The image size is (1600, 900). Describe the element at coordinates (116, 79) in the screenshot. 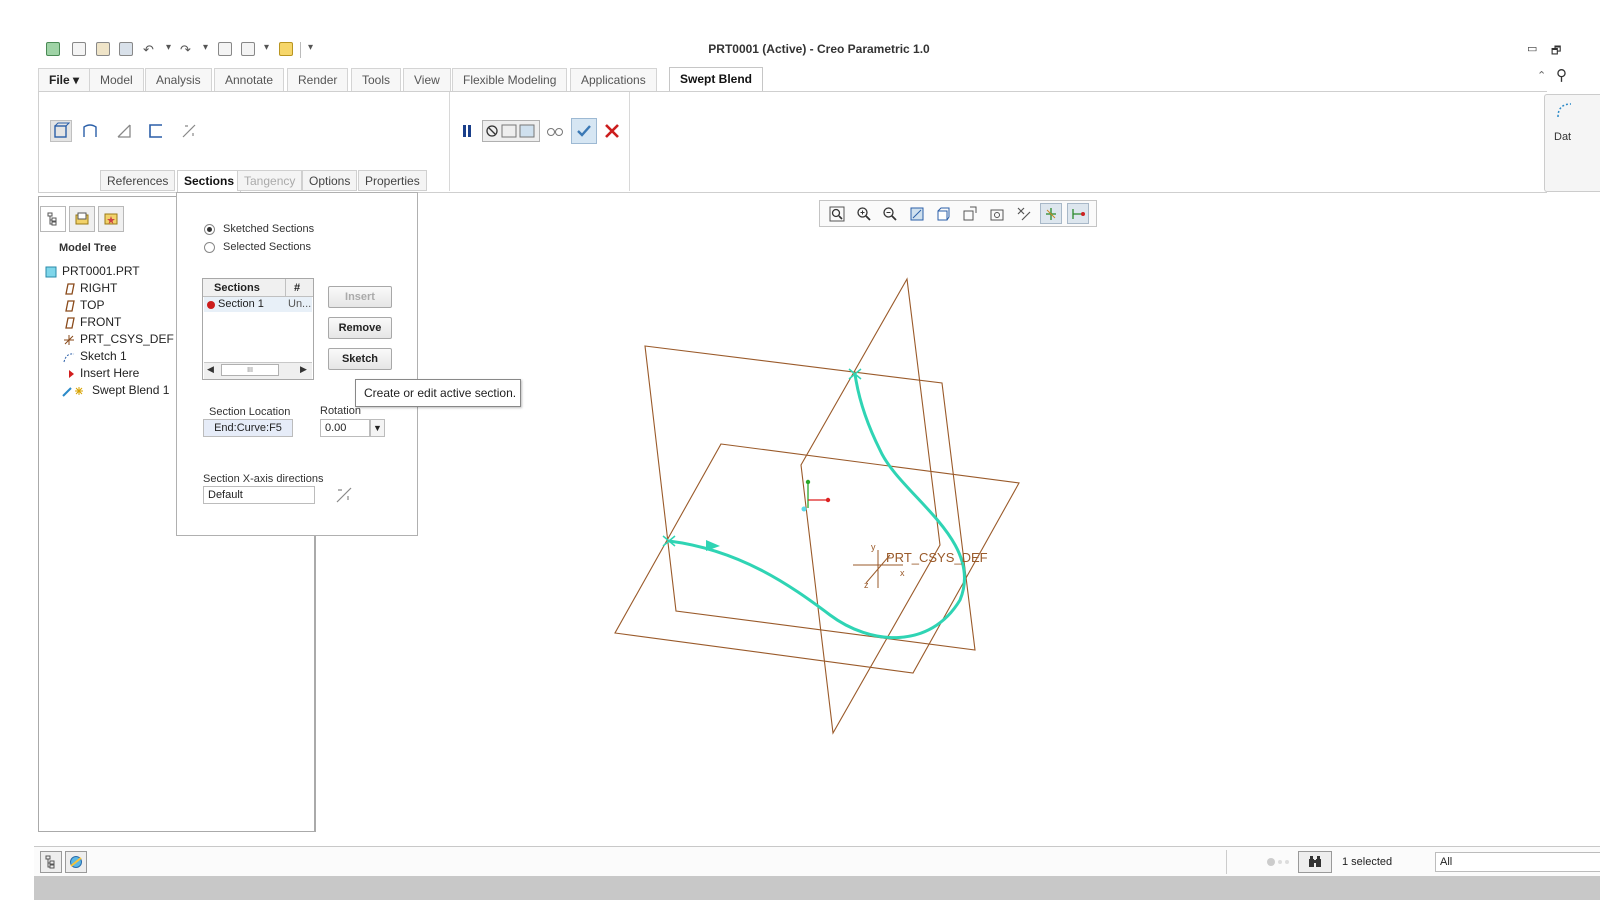

I see `tab-model: Model` at that location.